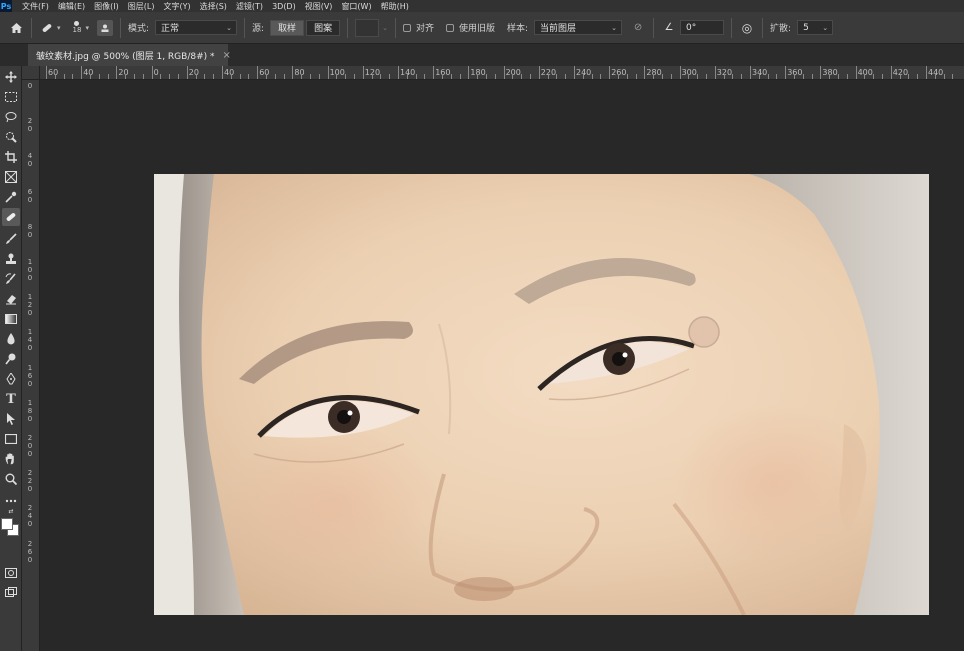  I want to click on menu-3d: 3D(D), so click(284, 6).